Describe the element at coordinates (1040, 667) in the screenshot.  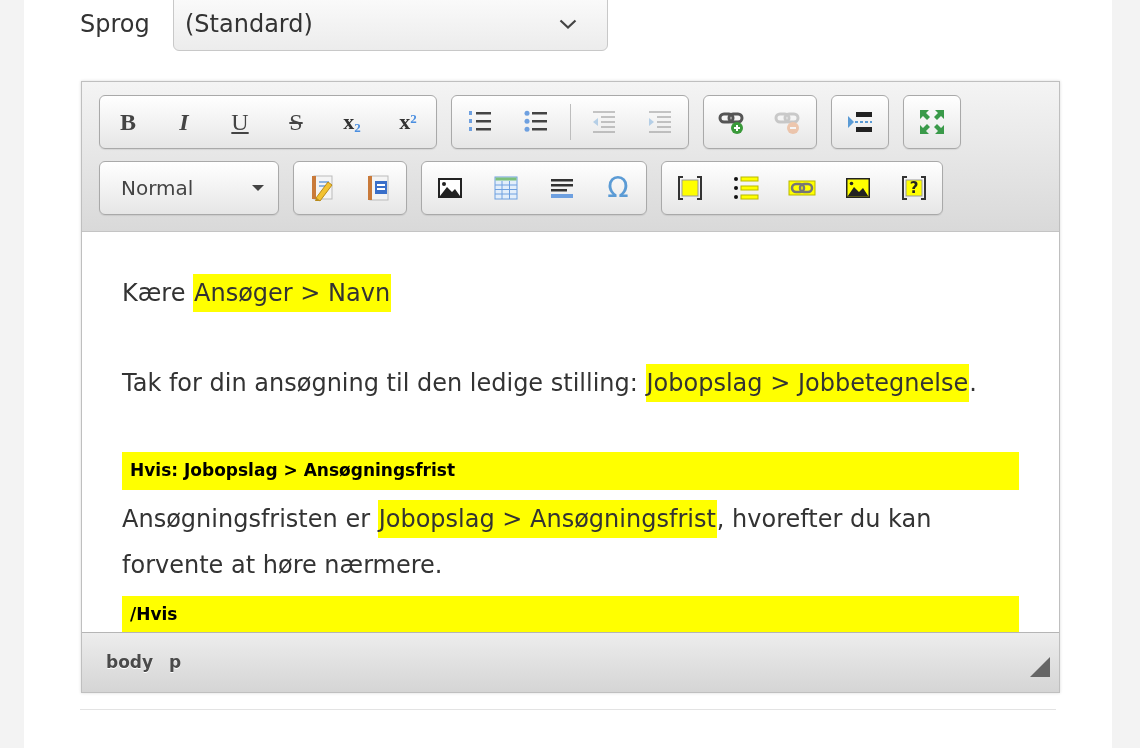
I see `resize-grip-icon` at that location.